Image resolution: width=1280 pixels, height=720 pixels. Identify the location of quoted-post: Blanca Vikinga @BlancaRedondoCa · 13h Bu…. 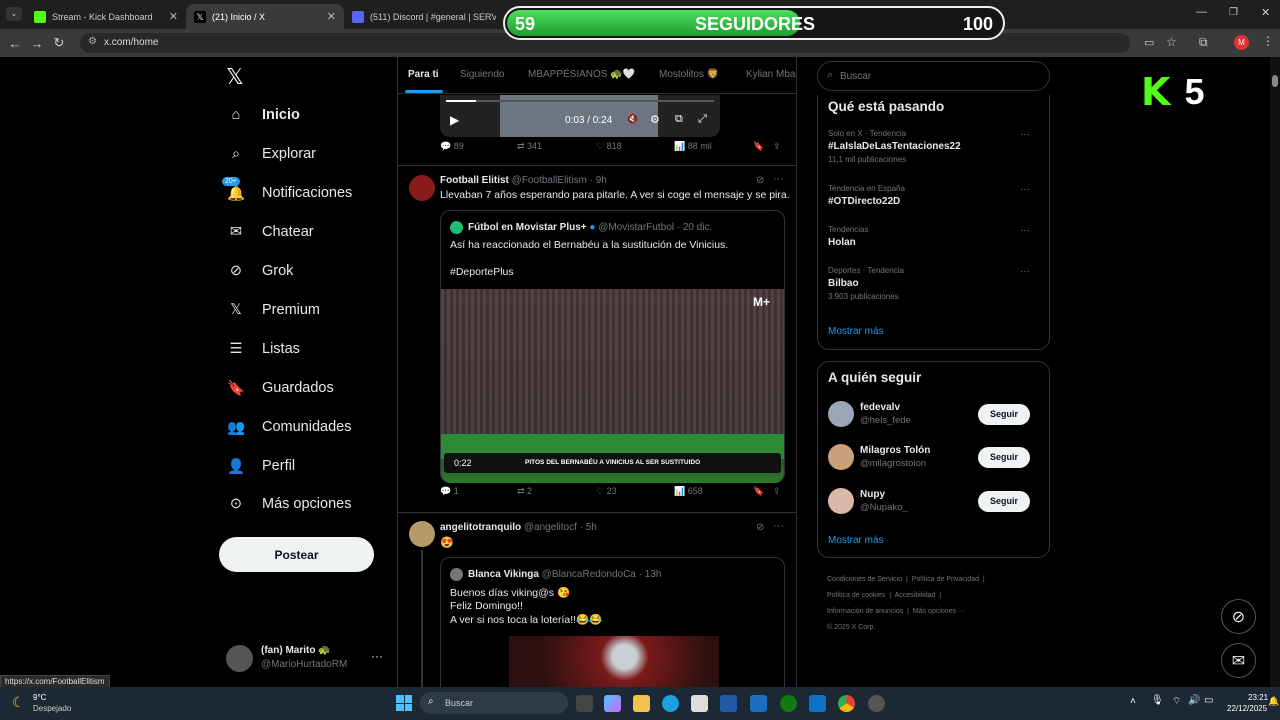
(612, 627).